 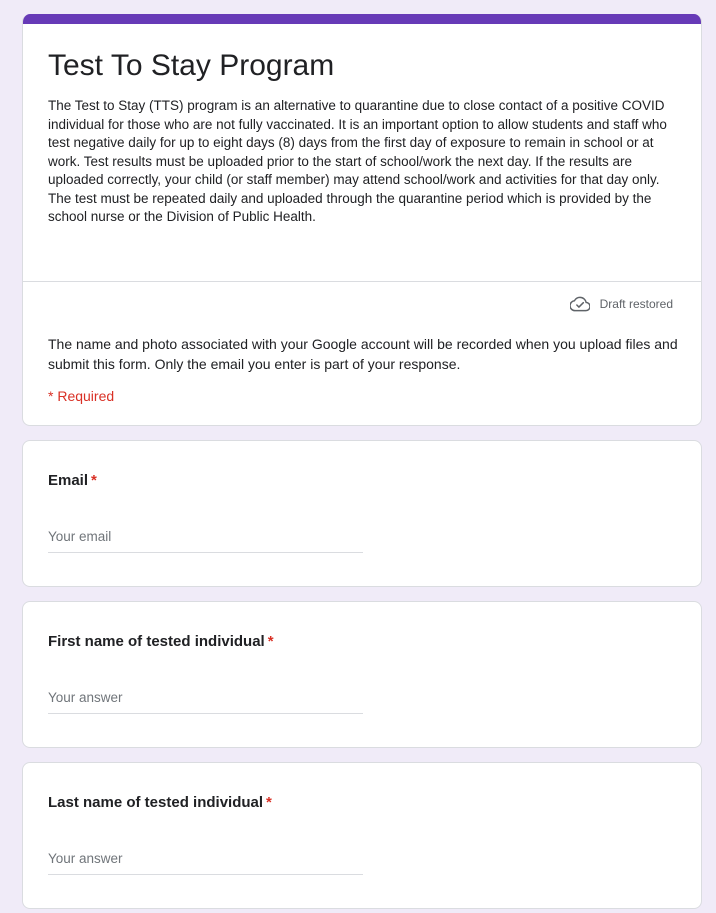 What do you see at coordinates (205, 699) in the screenshot?
I see `first-name-field` at bounding box center [205, 699].